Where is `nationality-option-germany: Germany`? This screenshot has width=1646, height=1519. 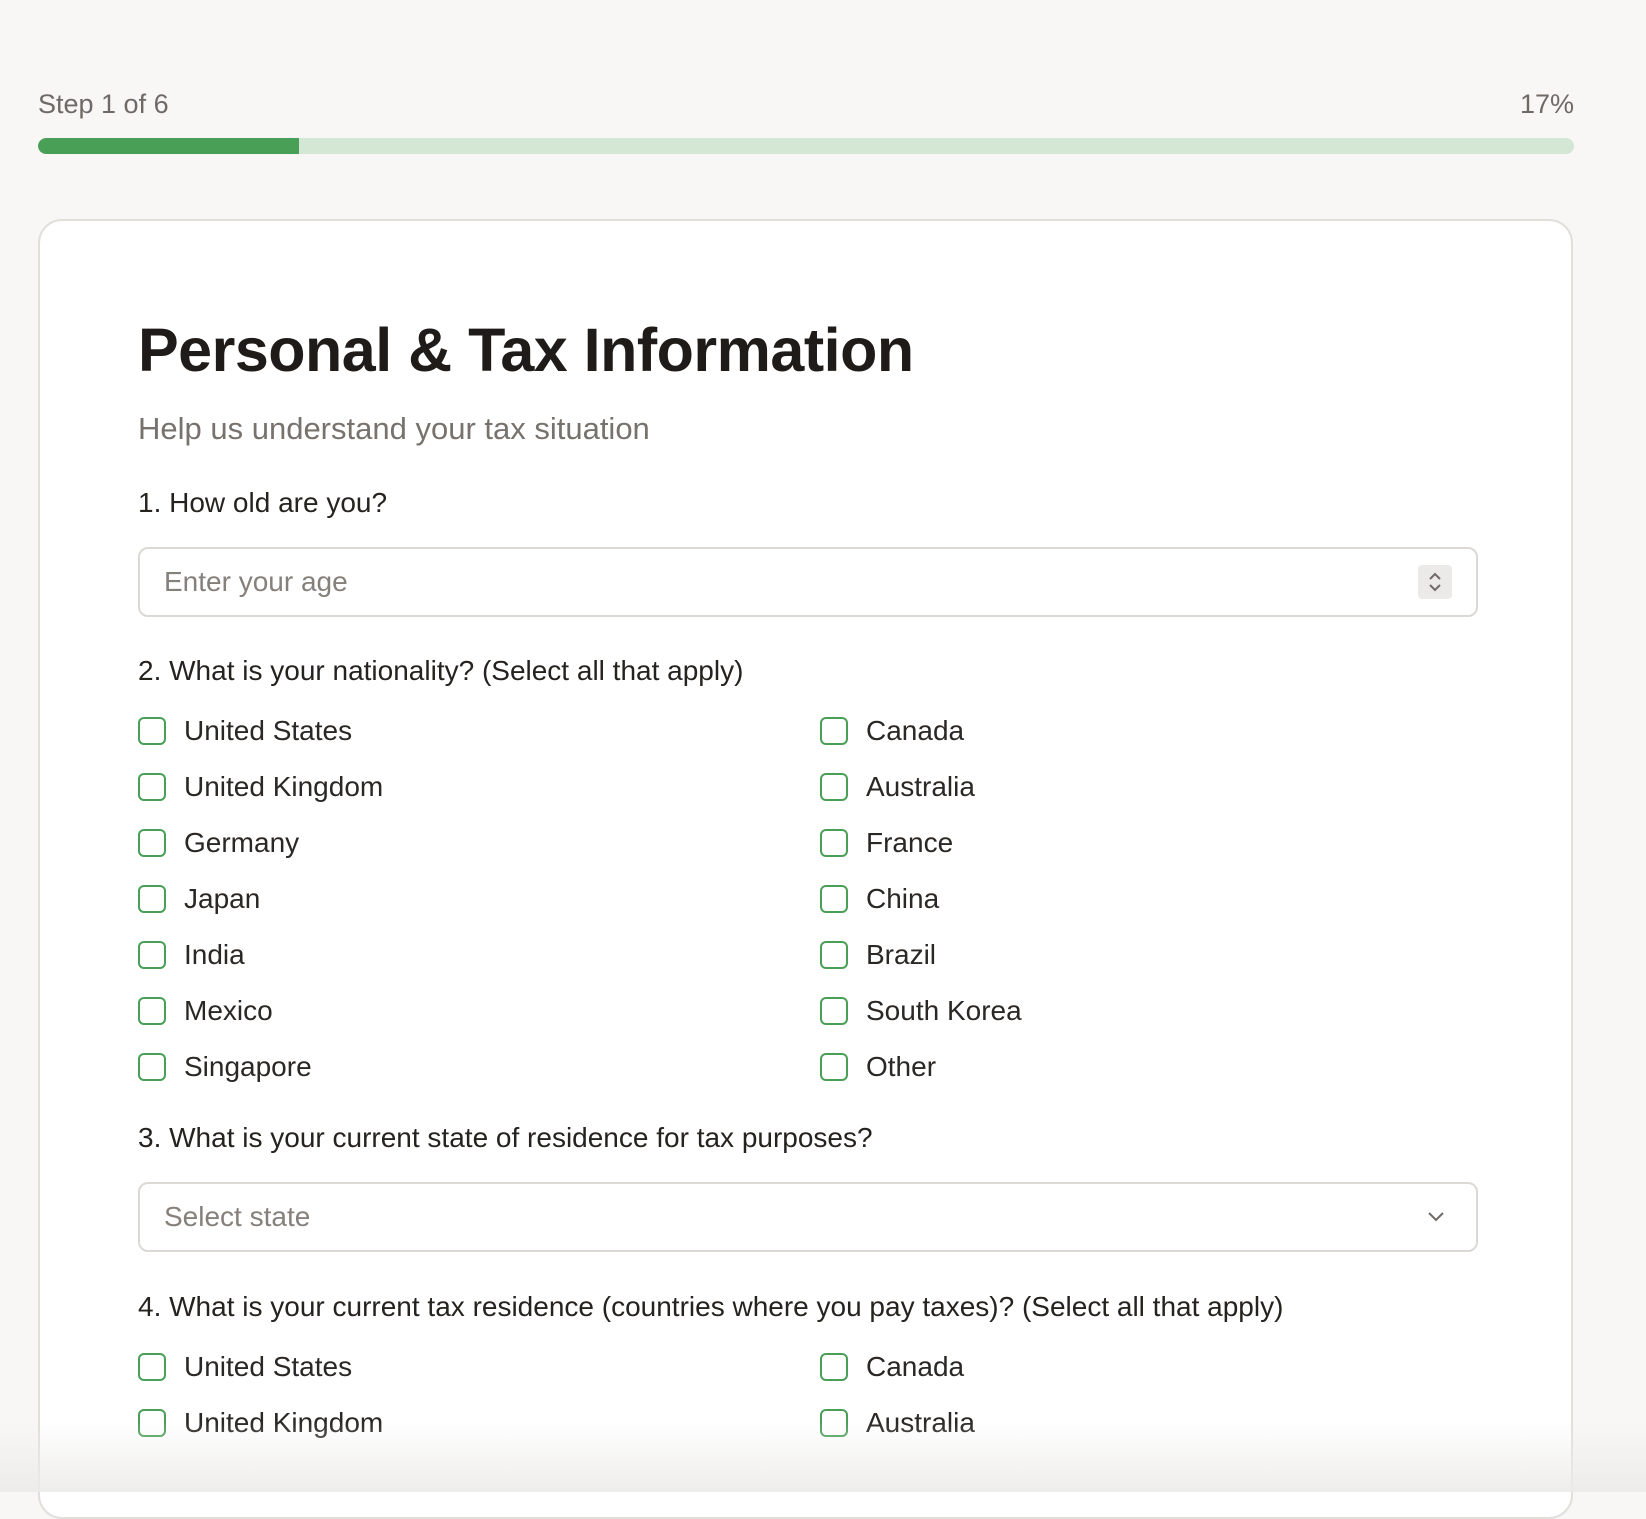
nationality-option-germany: Germany is located at coordinates (218, 843).